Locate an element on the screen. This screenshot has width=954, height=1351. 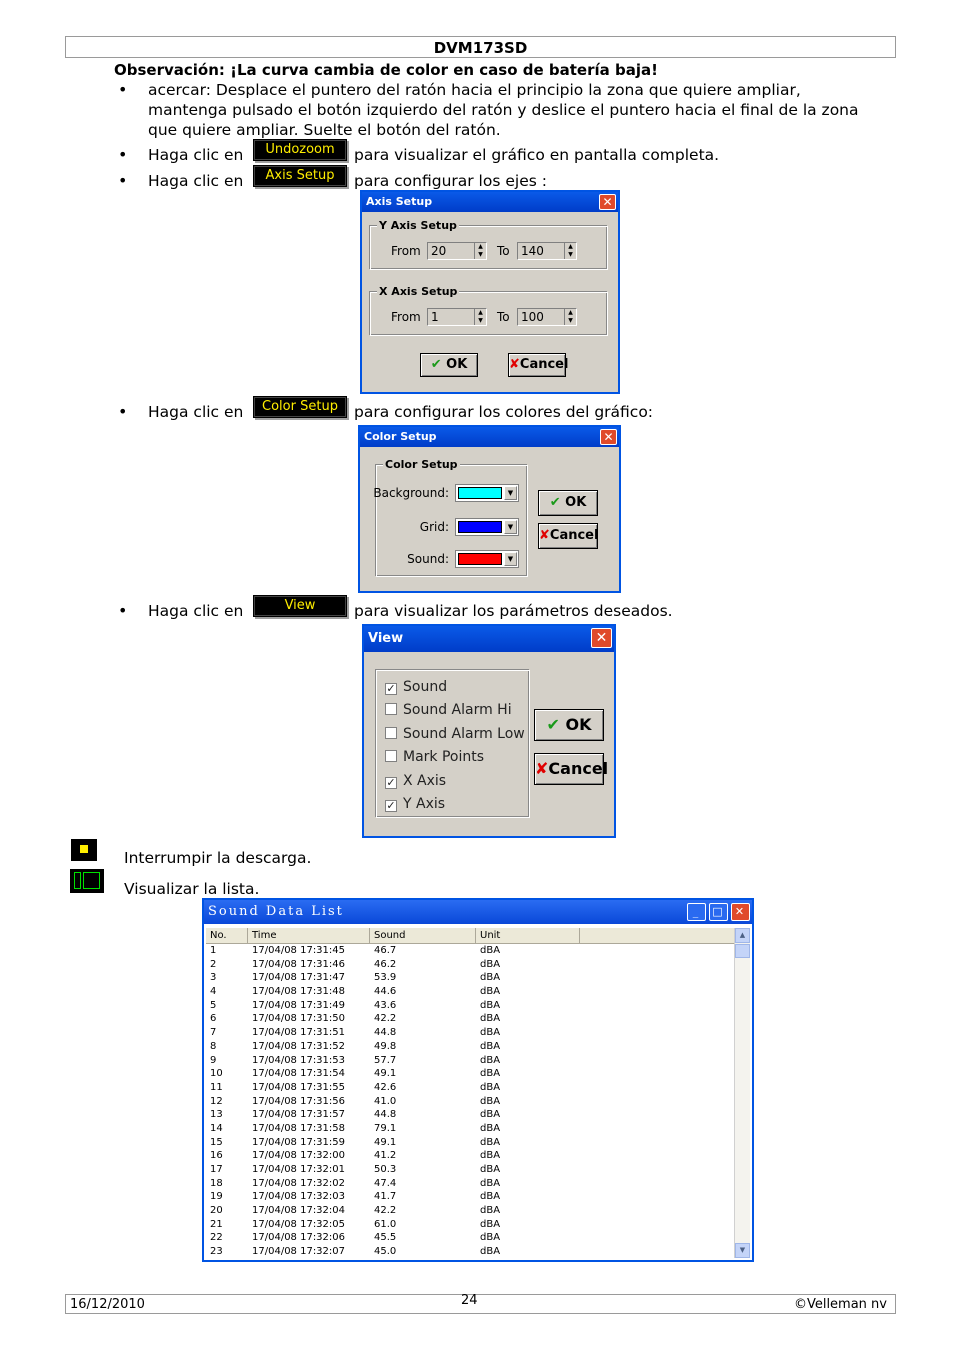
table-cell: 3 is located at coordinates (213, 978).